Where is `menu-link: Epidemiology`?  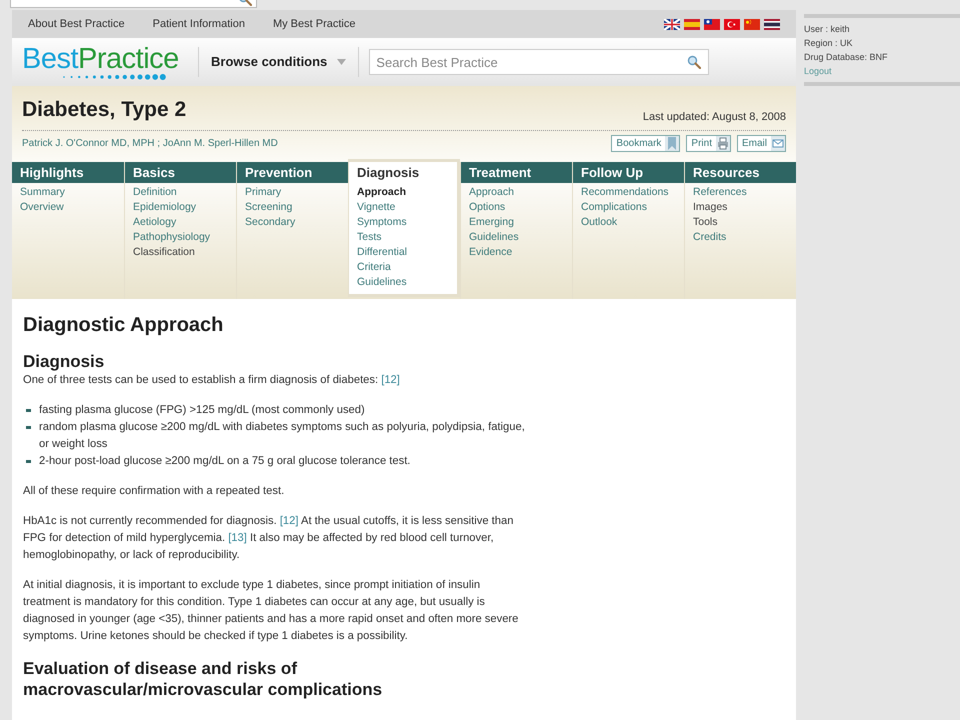 menu-link: Epidemiology is located at coordinates (180, 207).